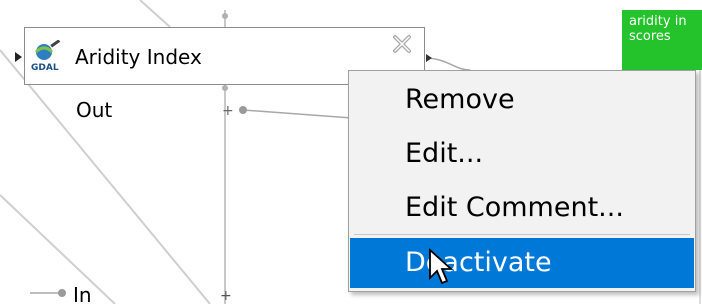 Image resolution: width=702 pixels, height=307 pixels. I want to click on svg-text: GDAL, so click(45, 67).